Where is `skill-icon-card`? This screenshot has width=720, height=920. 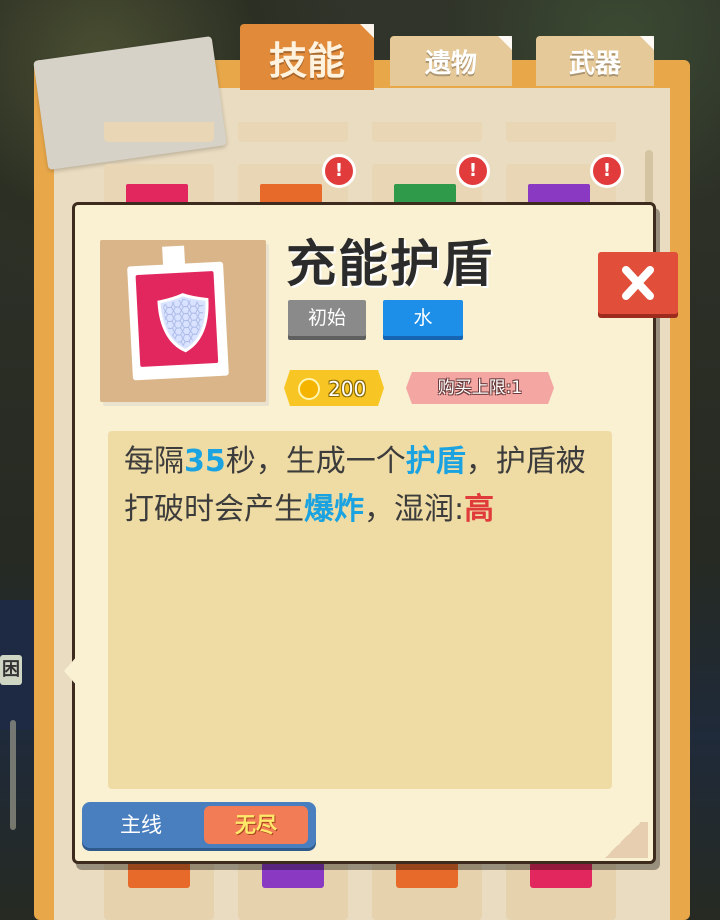 skill-icon-card is located at coordinates (178, 313).